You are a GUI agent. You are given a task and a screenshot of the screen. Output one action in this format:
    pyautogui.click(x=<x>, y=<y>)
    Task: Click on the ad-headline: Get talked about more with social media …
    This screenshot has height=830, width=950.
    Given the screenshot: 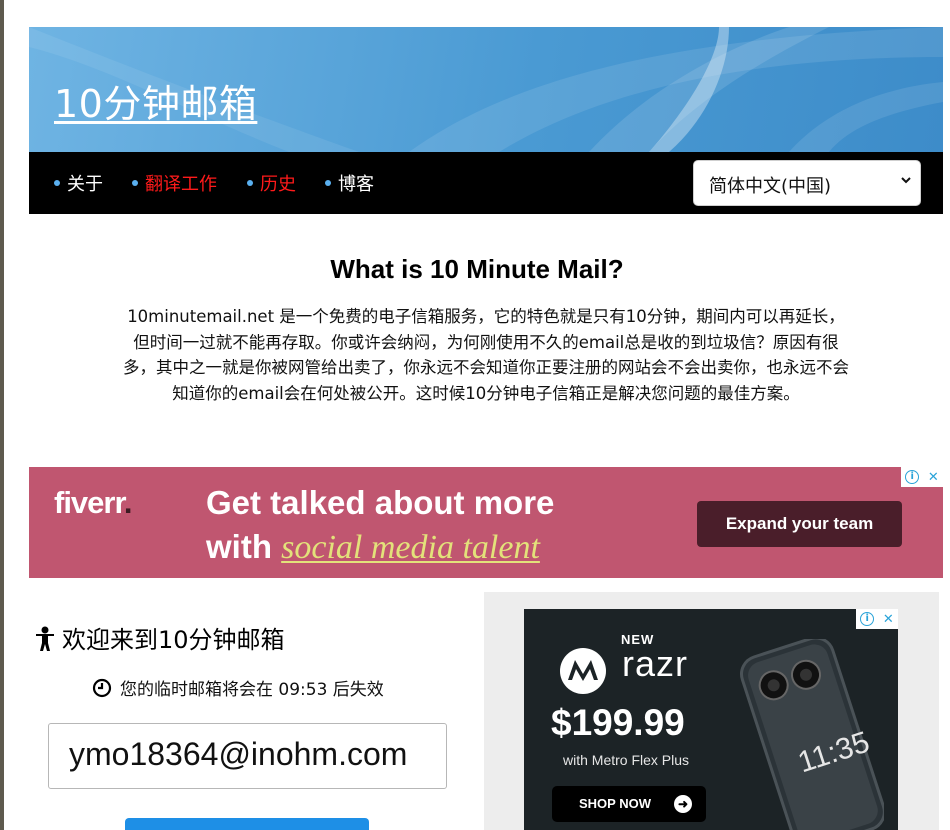 What is the action you would take?
    pyautogui.click(x=380, y=525)
    